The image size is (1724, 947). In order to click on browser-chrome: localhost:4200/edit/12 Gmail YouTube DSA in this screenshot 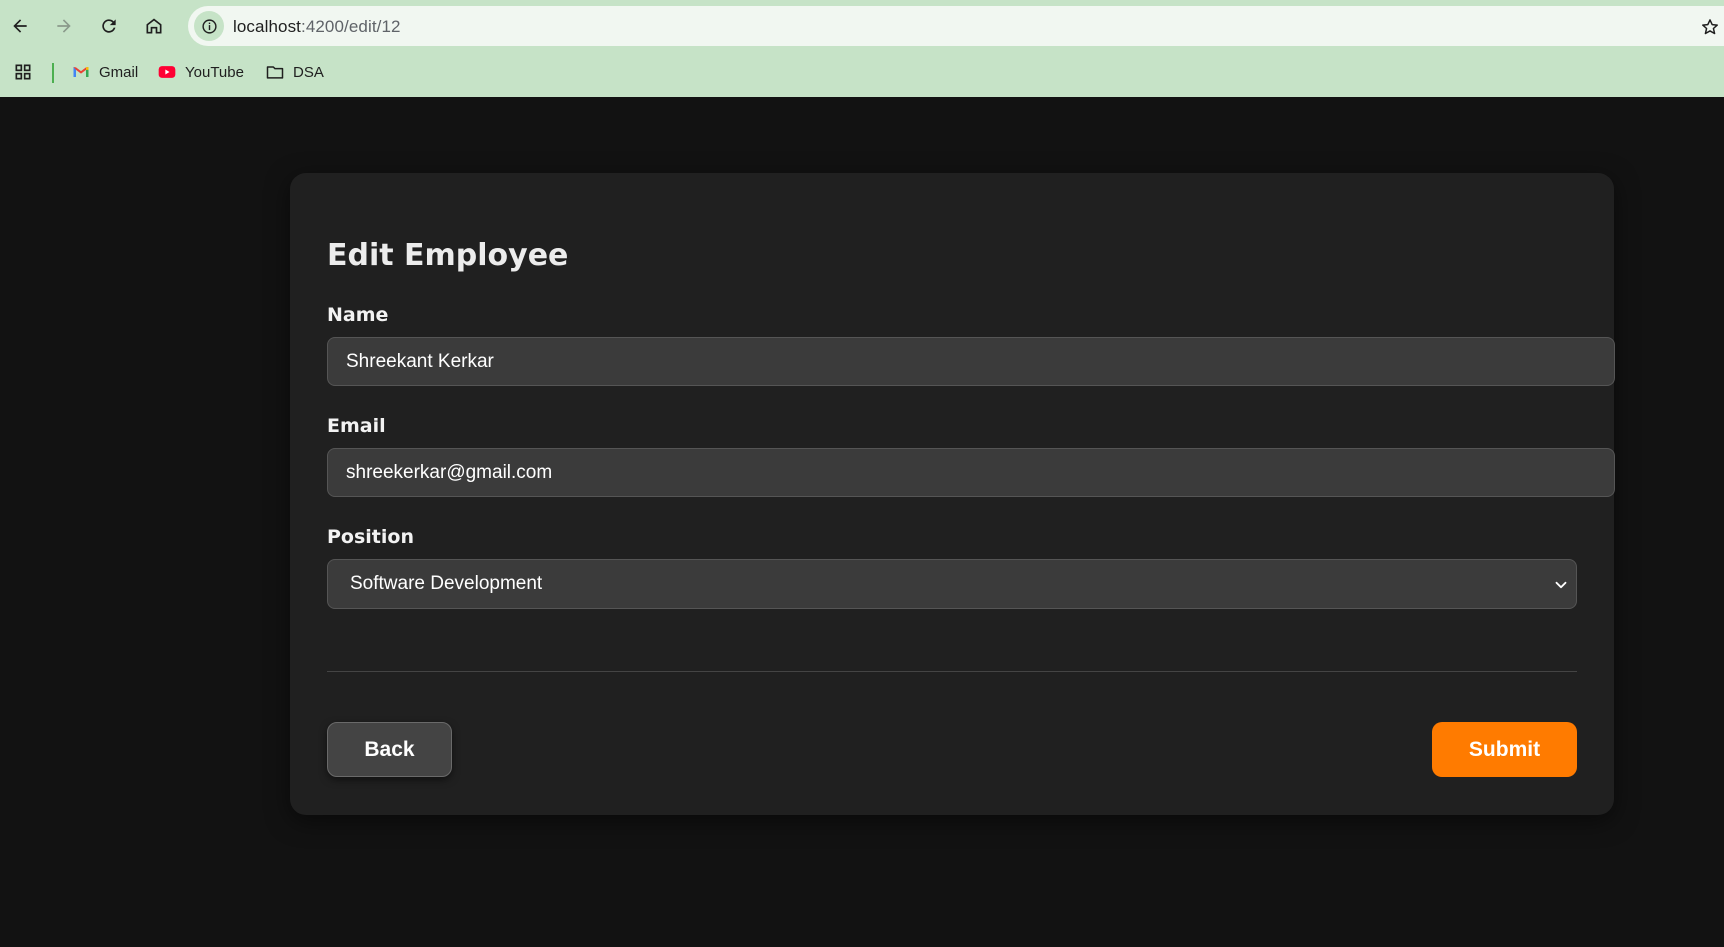, I will do `click(862, 48)`.